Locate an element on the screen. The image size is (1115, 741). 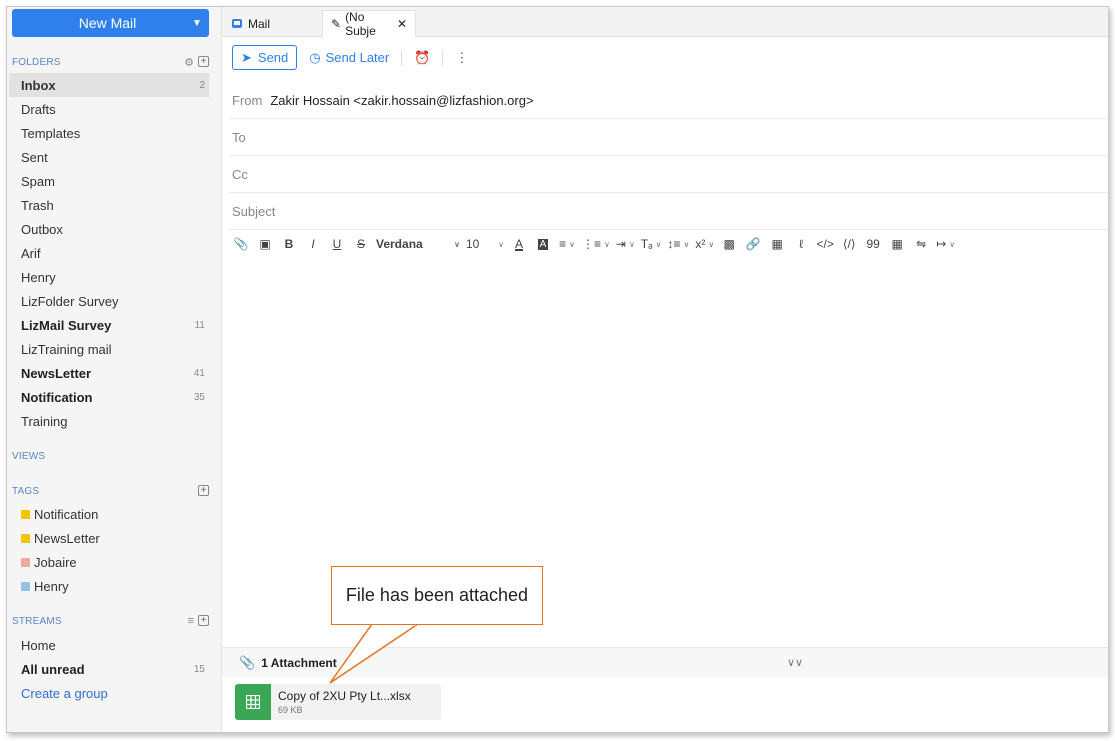
tag-item-henry: Henry is located at coordinates (109, 586).